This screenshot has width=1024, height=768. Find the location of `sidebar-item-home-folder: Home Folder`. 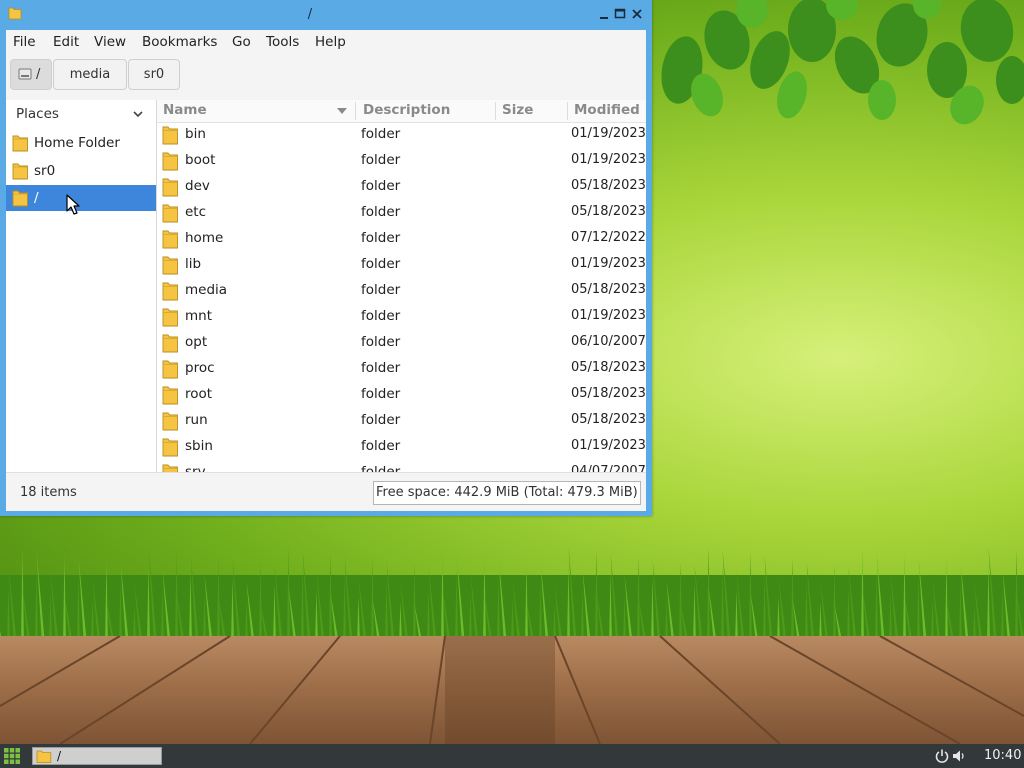

sidebar-item-home-folder: Home Folder is located at coordinates (81, 143).